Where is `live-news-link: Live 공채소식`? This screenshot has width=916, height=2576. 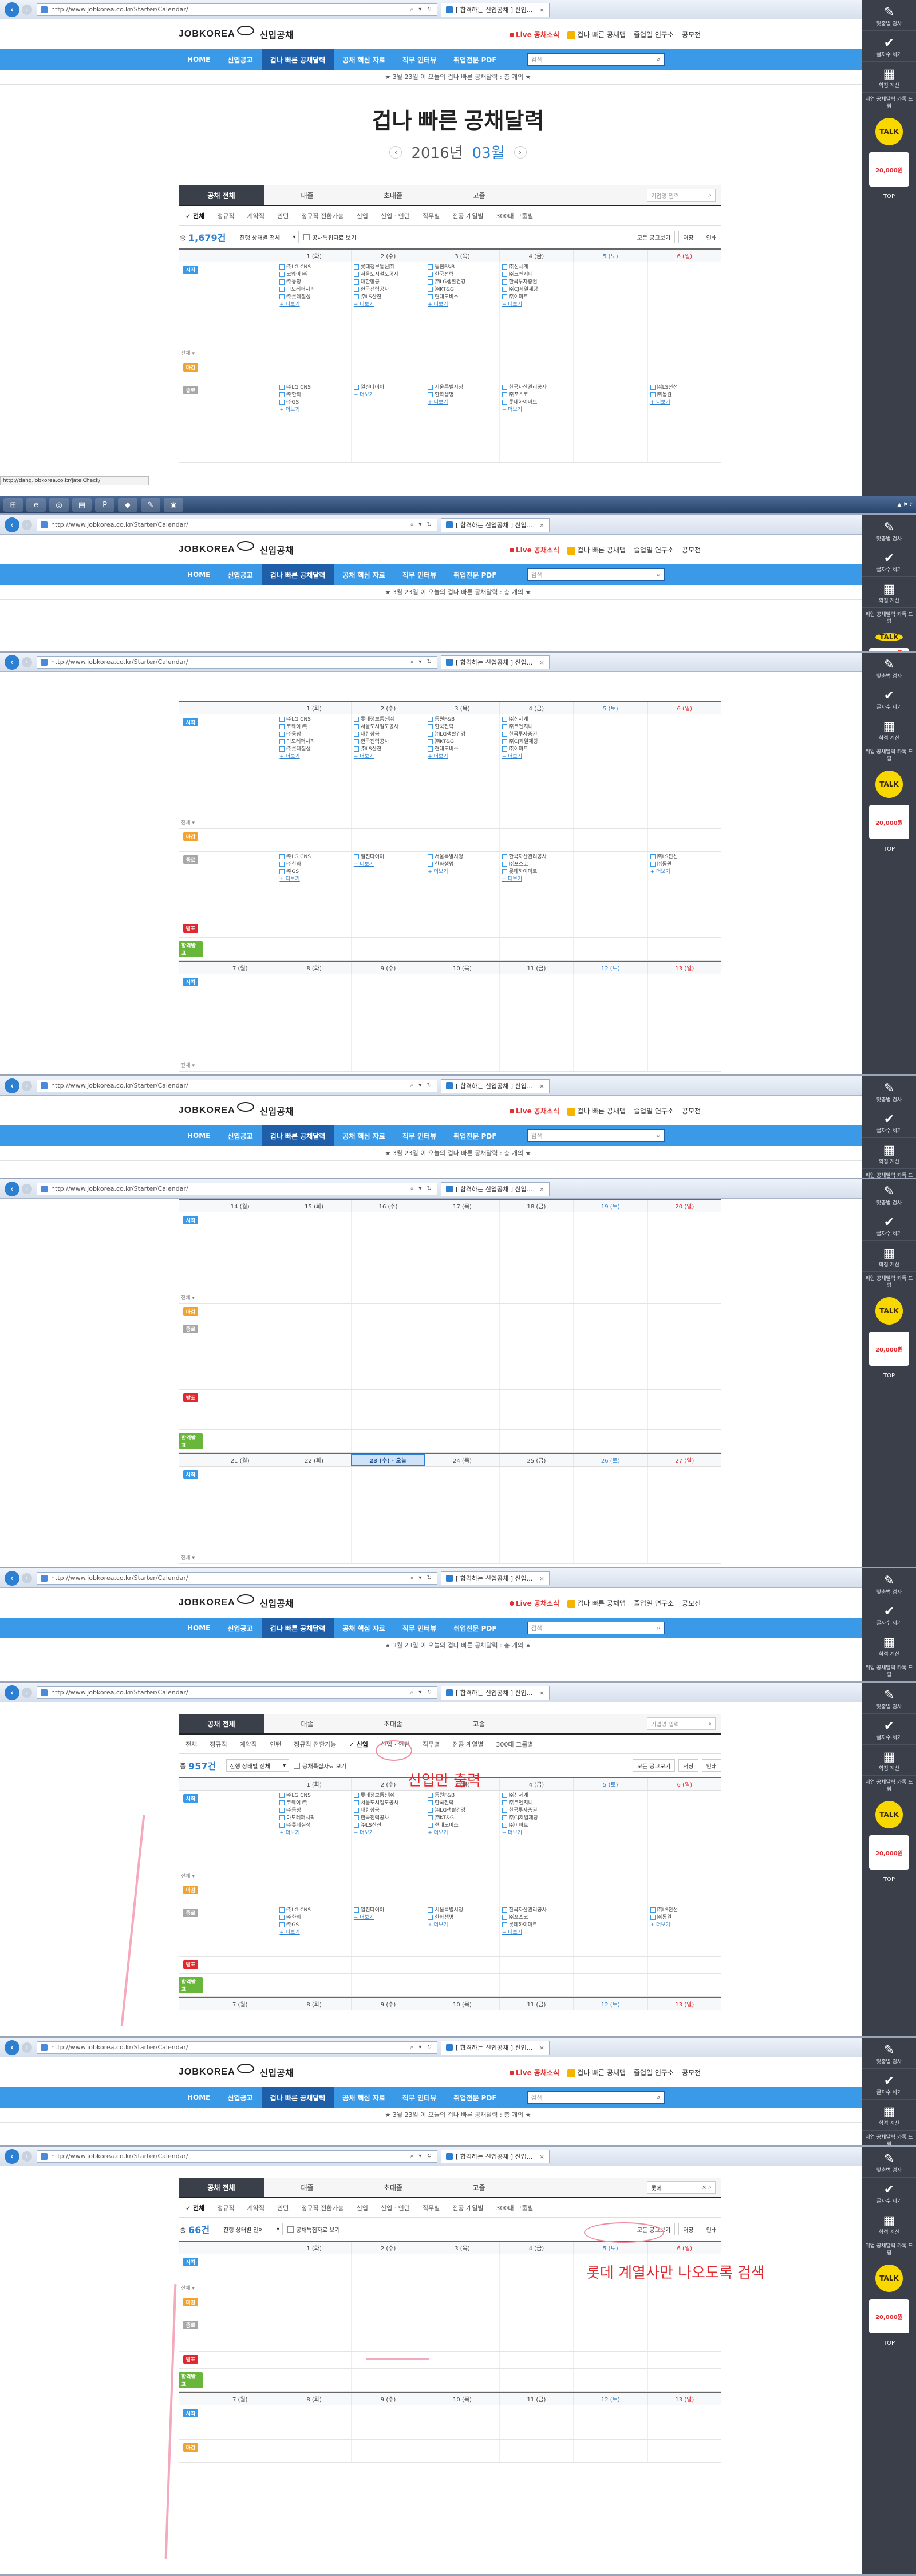
live-news-link: Live 공채소식 is located at coordinates (534, 1603).